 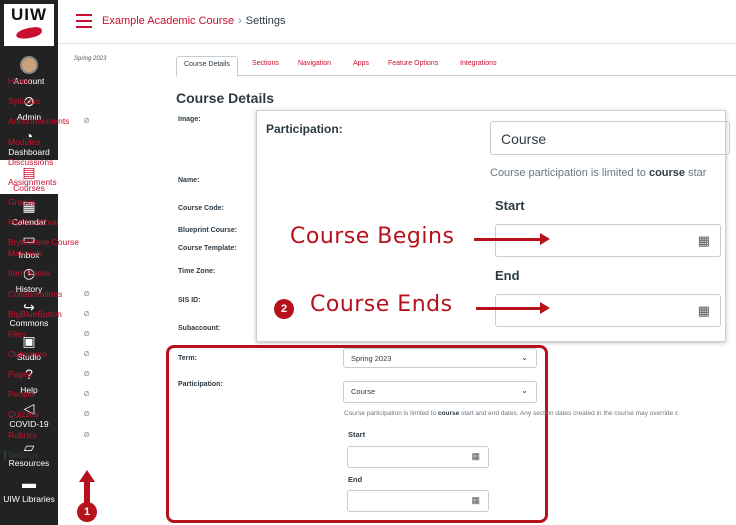 I want to click on step-badge-2: 2, so click(x=284, y=309).